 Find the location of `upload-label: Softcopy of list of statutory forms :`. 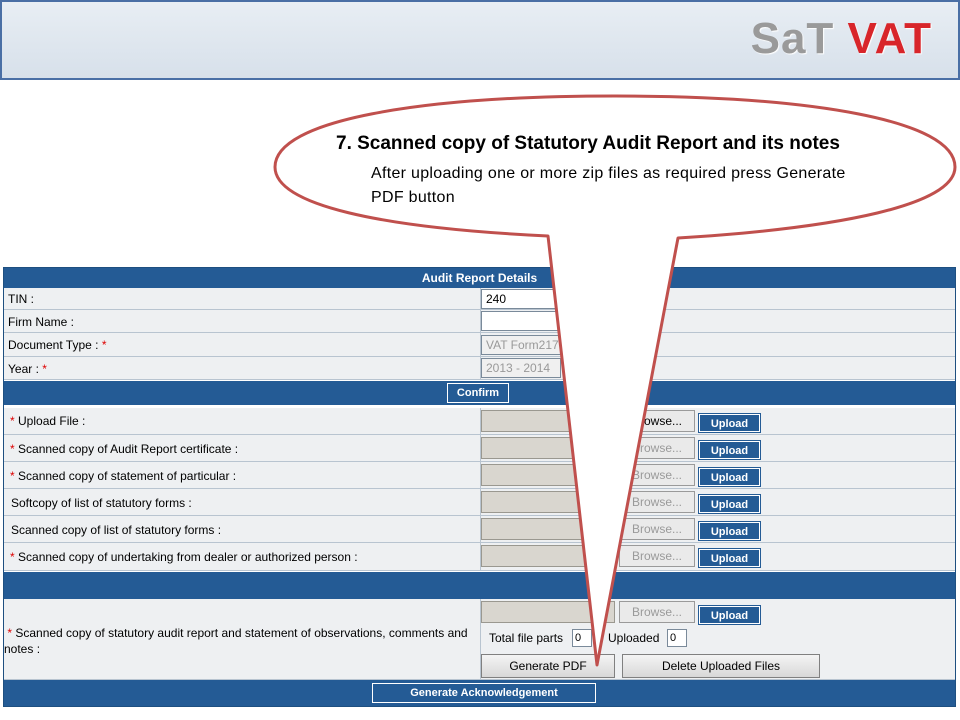

upload-label: Softcopy of list of statutory forms : is located at coordinates (101, 503).